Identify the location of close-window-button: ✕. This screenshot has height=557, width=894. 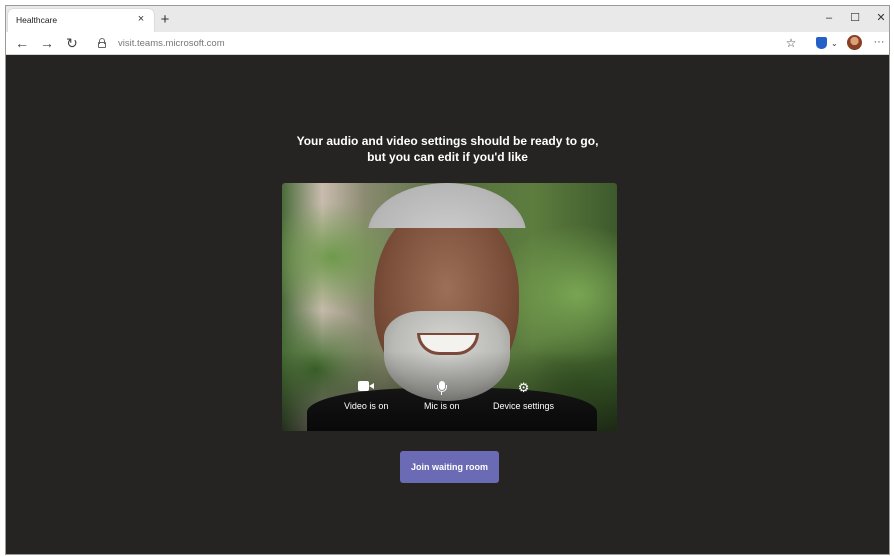
(880, 18).